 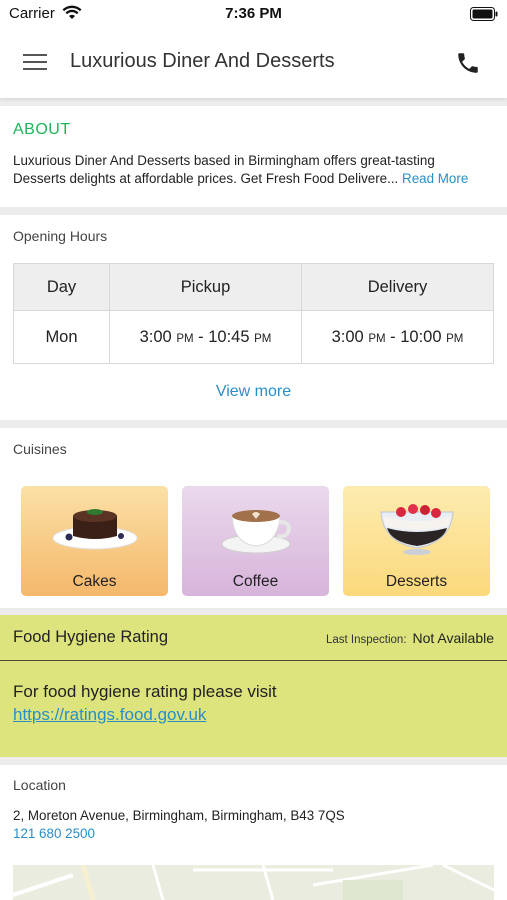 What do you see at coordinates (145, 691) in the screenshot?
I see `food-hygiene-text: For food hygiene rating please visit` at bounding box center [145, 691].